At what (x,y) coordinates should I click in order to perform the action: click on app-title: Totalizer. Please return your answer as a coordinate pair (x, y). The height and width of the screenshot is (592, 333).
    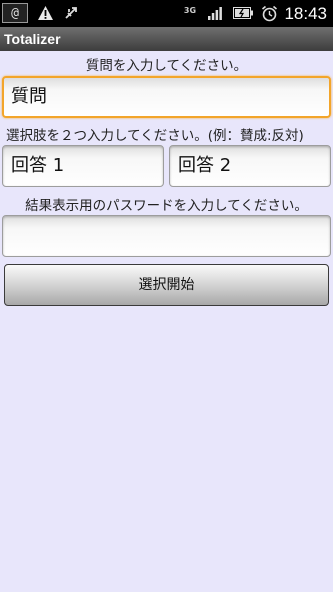
    Looking at the image, I should click on (166, 39).